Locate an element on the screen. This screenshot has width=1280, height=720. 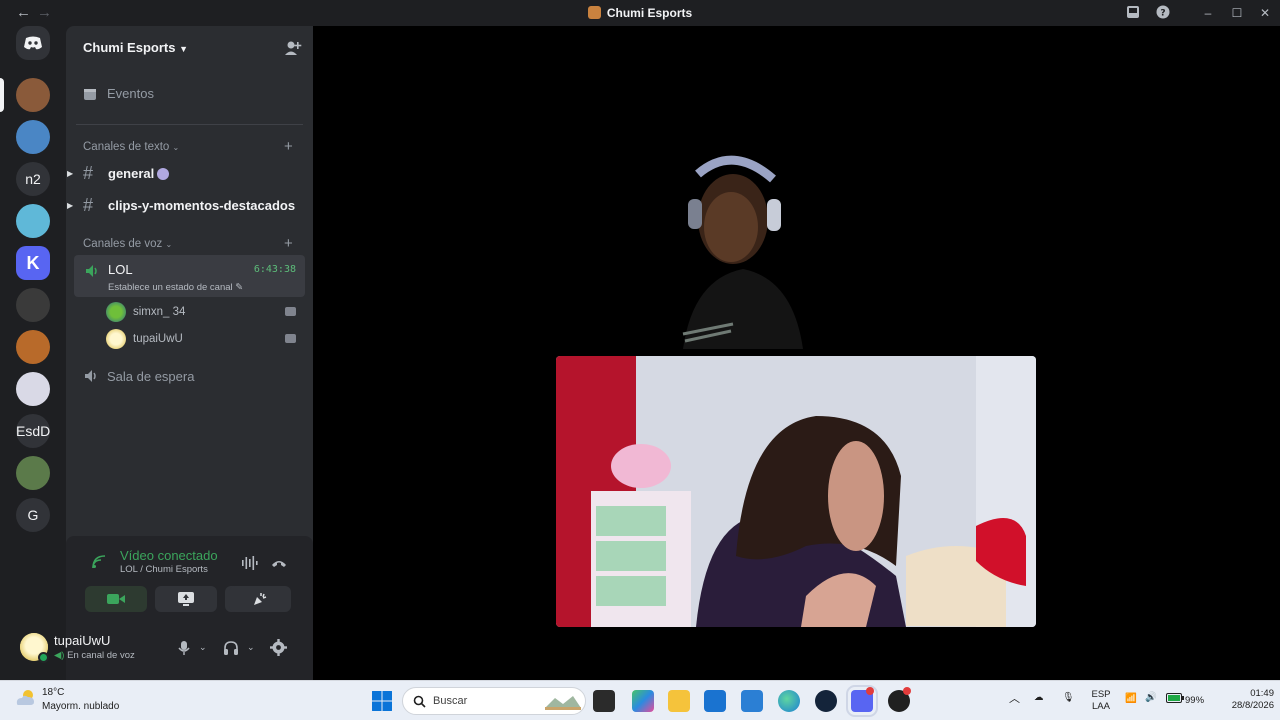
pencil-icon: ✎ is located at coordinates (239, 287).